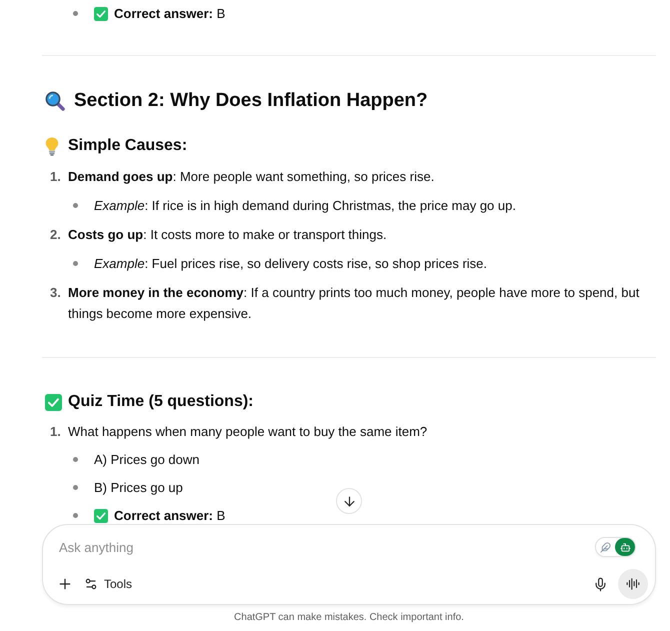 Image resolution: width=670 pixels, height=631 pixels. I want to click on disclaimer-text: ChatGPT can make mistakes. Check important info., so click(349, 618).